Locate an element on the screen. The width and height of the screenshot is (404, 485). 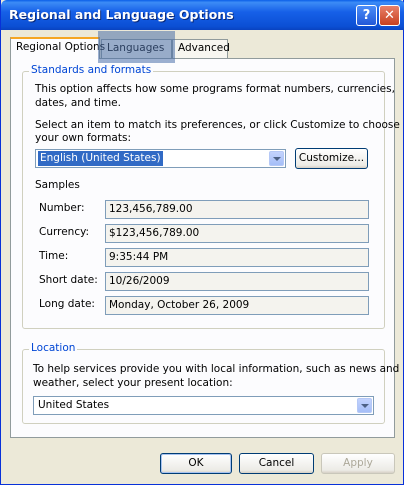
tab-label: Regional Options is located at coordinates (61, 47).